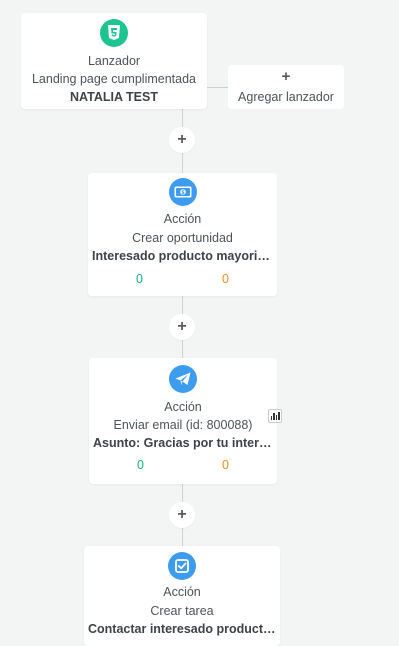 This screenshot has width=399, height=646. Describe the element at coordinates (286, 87) in the screenshot. I see `add-trigger-button: + Agregar lanzador` at that location.